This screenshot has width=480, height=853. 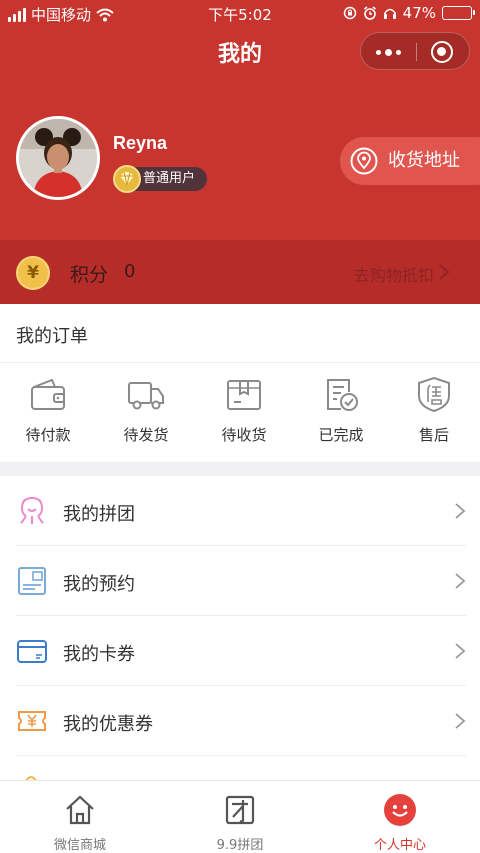 What do you see at coordinates (369, 13) in the screenshot?
I see `alarm-icon` at bounding box center [369, 13].